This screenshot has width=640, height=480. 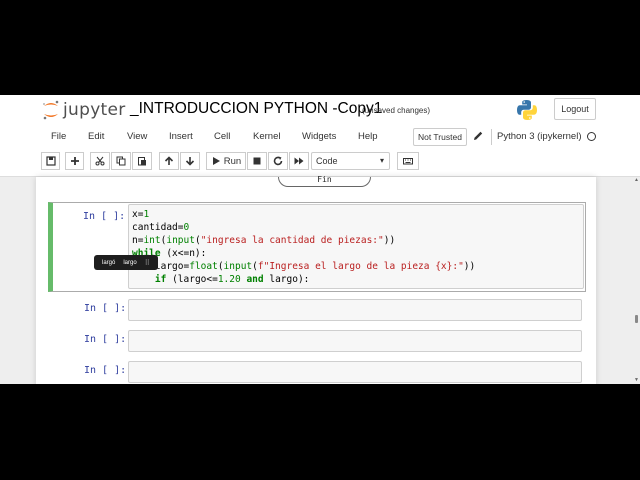 What do you see at coordinates (161, 227) in the screenshot?
I see `code-line: cantidad=0` at bounding box center [161, 227].